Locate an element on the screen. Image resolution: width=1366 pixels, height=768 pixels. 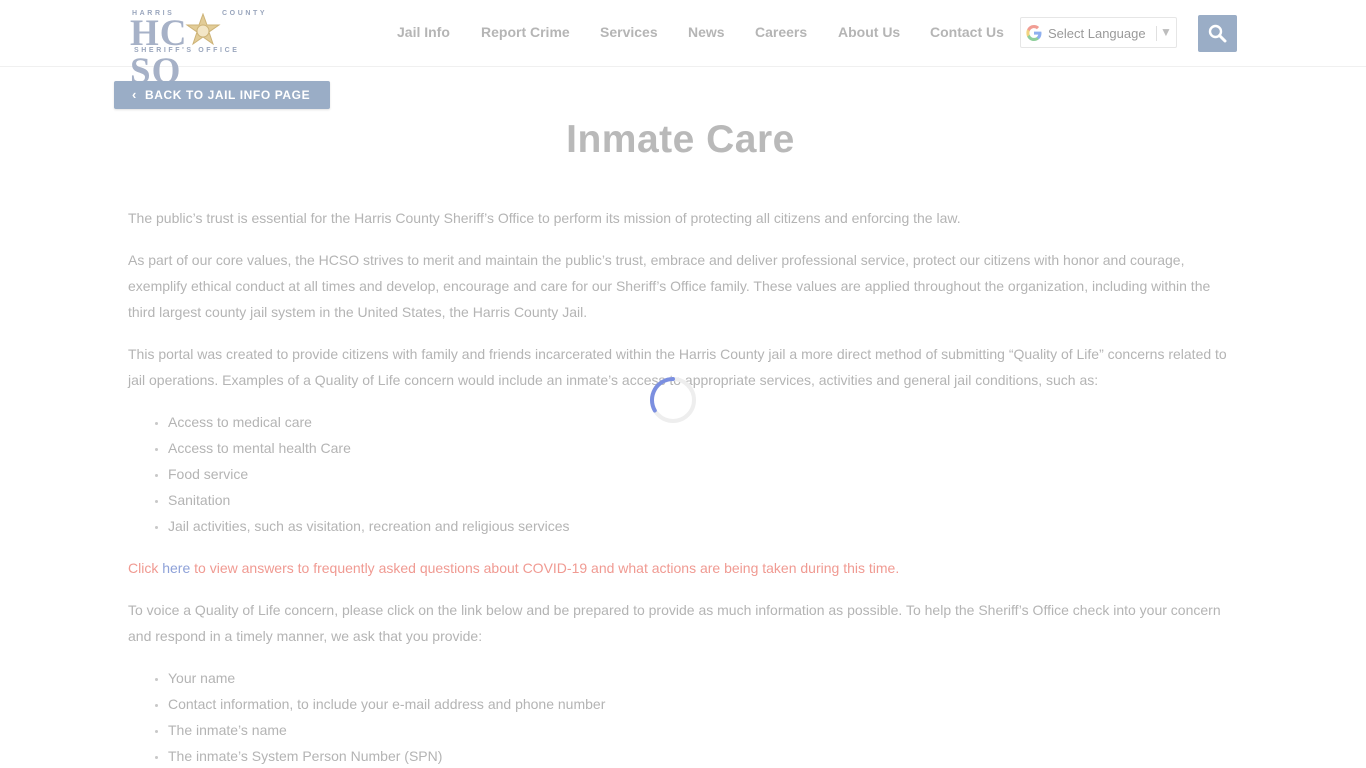
nav-services: Services is located at coordinates (629, 32).